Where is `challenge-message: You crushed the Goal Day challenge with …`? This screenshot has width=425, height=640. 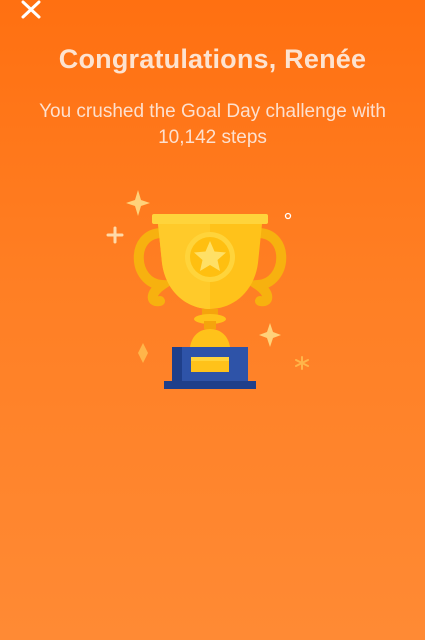
challenge-message: You crushed the Goal Day challenge with … is located at coordinates (212, 124).